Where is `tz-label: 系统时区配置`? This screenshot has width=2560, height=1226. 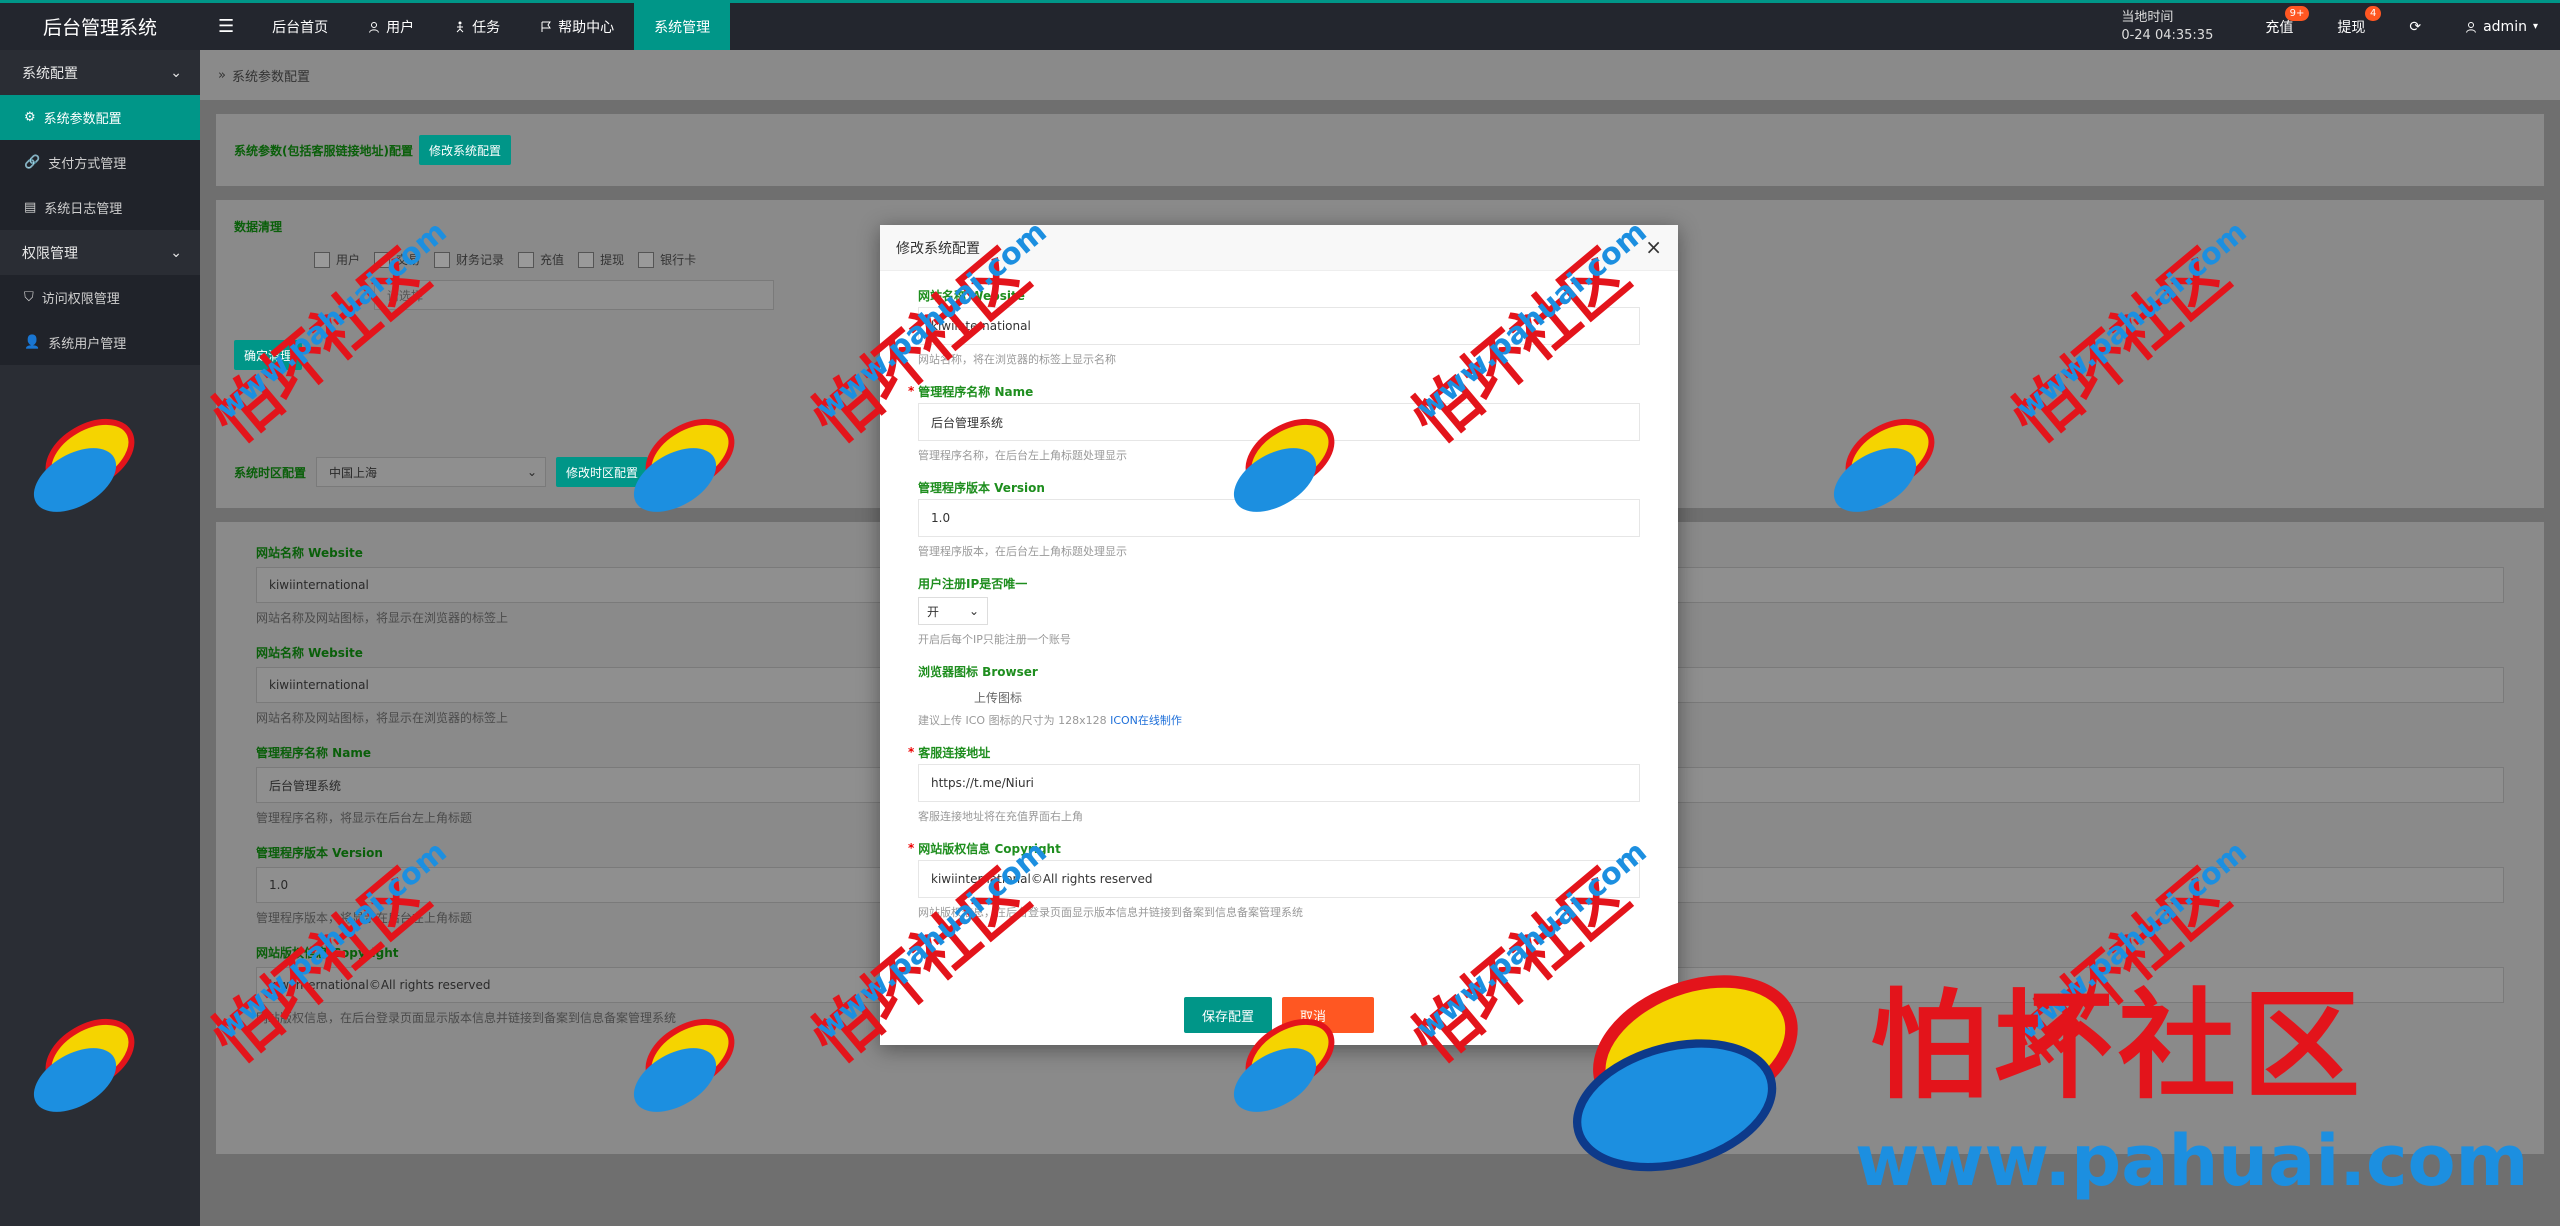 tz-label: 系统时区配置 is located at coordinates (270, 472).